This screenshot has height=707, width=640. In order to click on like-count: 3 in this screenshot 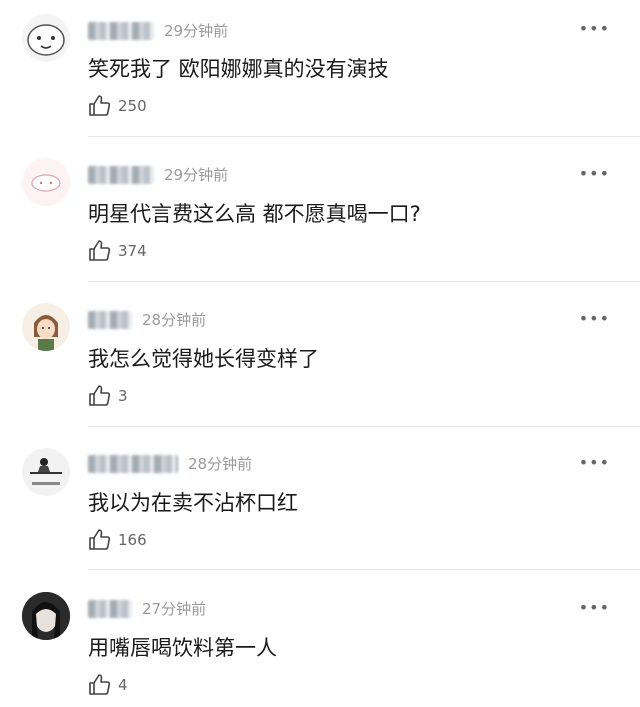, I will do `click(123, 396)`.